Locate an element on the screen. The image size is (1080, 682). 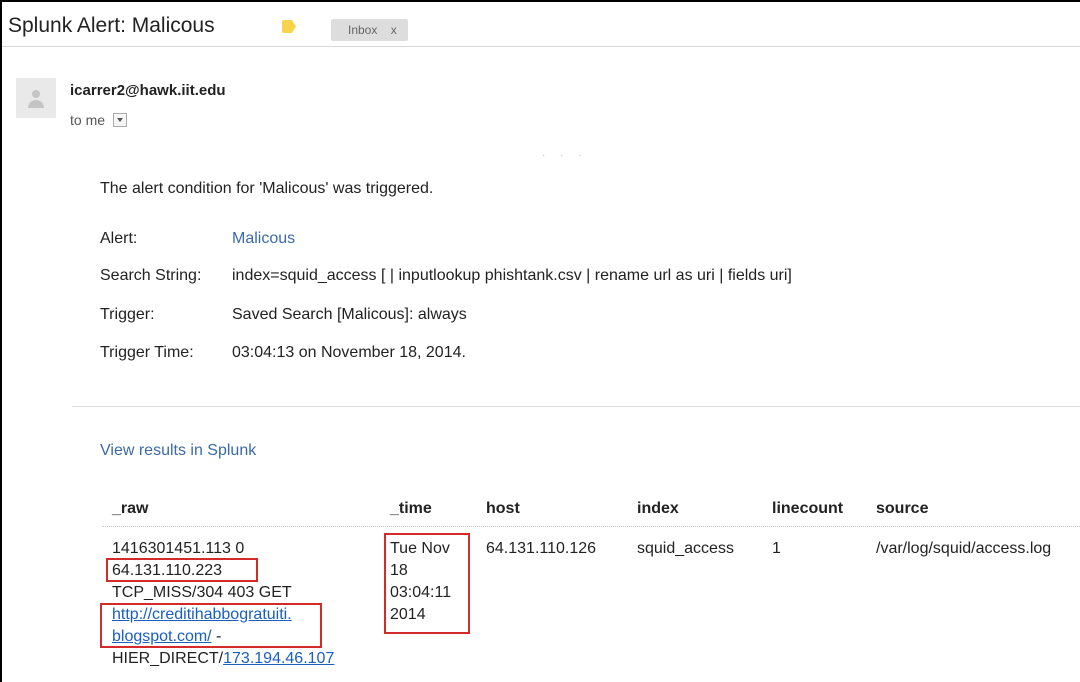
column-header-source: source is located at coordinates (902, 508).